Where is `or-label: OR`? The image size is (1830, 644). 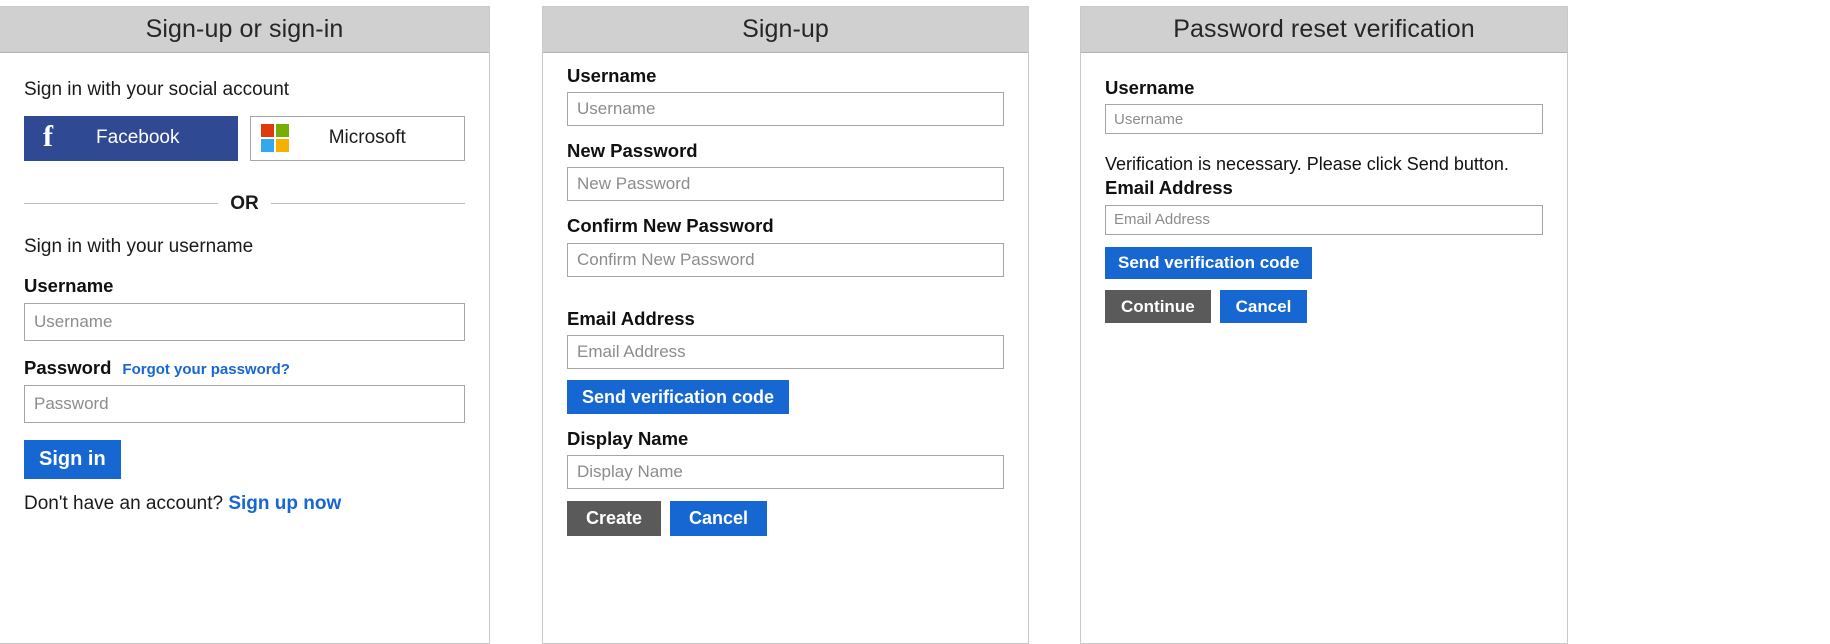 or-label: OR is located at coordinates (244, 203).